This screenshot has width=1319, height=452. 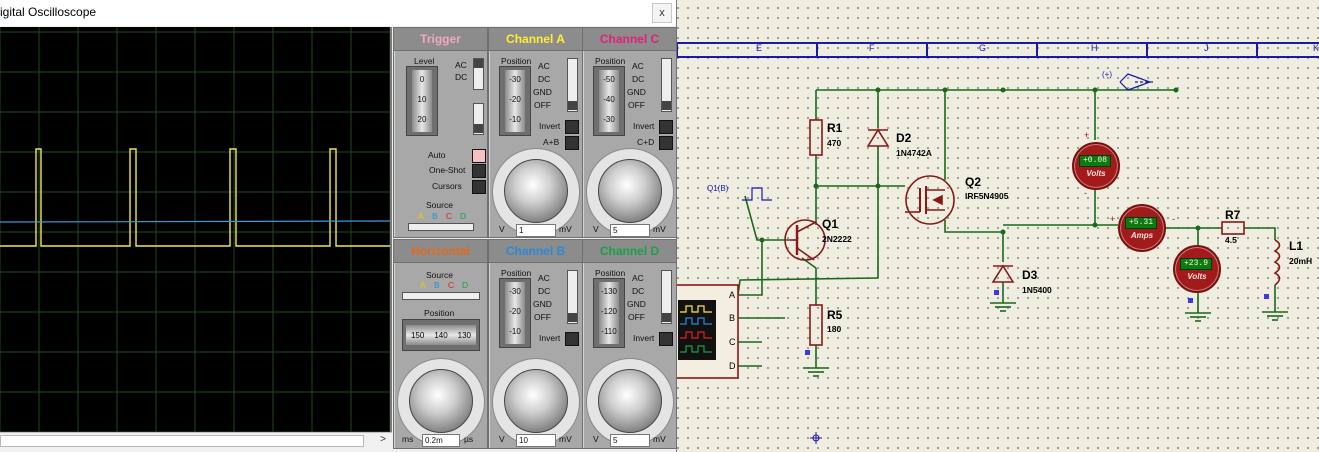 I want to click on meter-reading: +23.9, so click(x=1196, y=264).